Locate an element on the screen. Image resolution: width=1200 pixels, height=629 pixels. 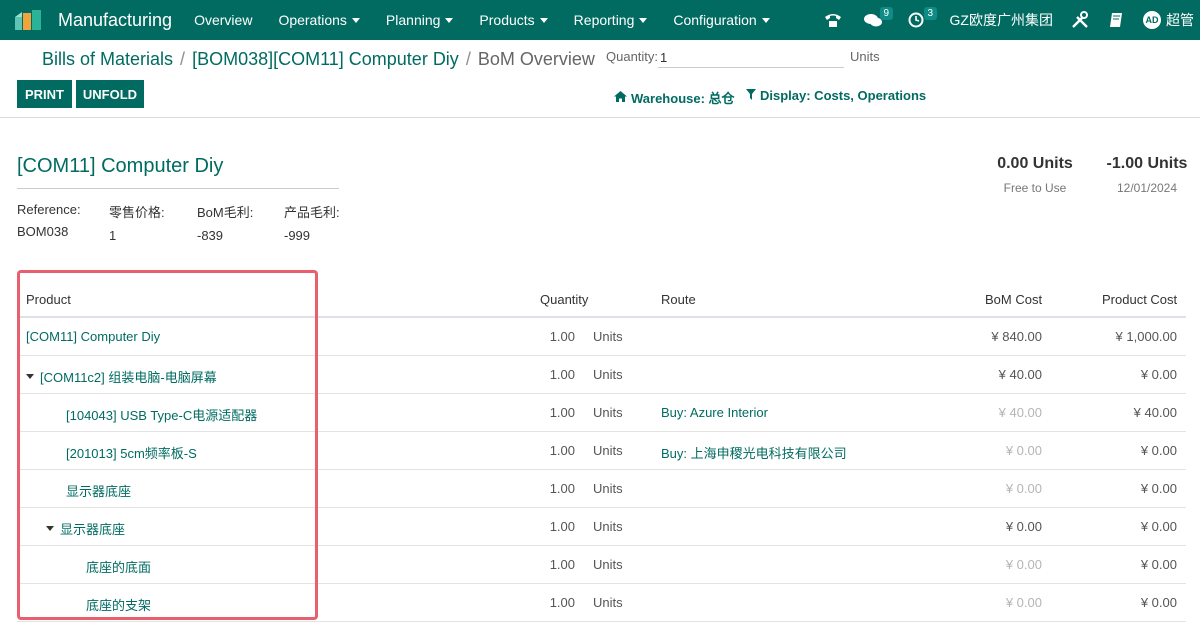
forecast-stat: -1.00 Units 12/01/2024 is located at coordinates (1147, 175).